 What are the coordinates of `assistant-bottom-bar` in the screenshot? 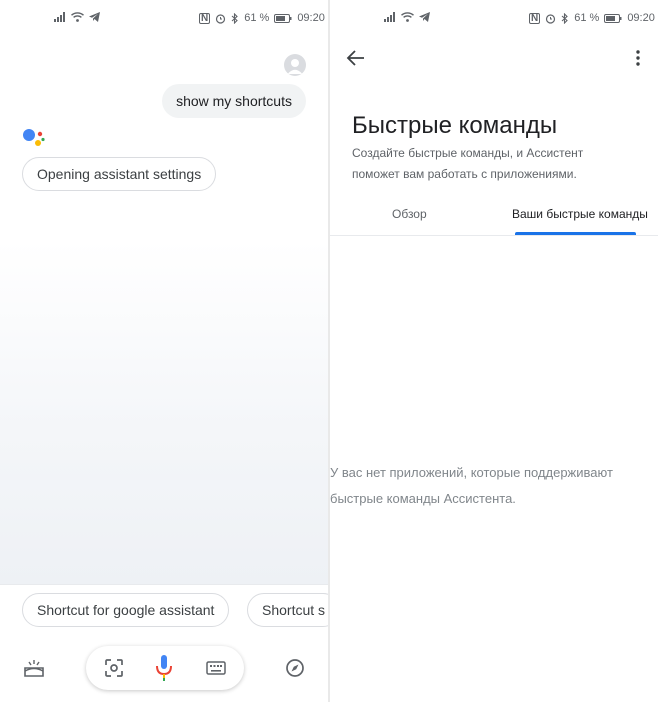 It's located at (164, 672).